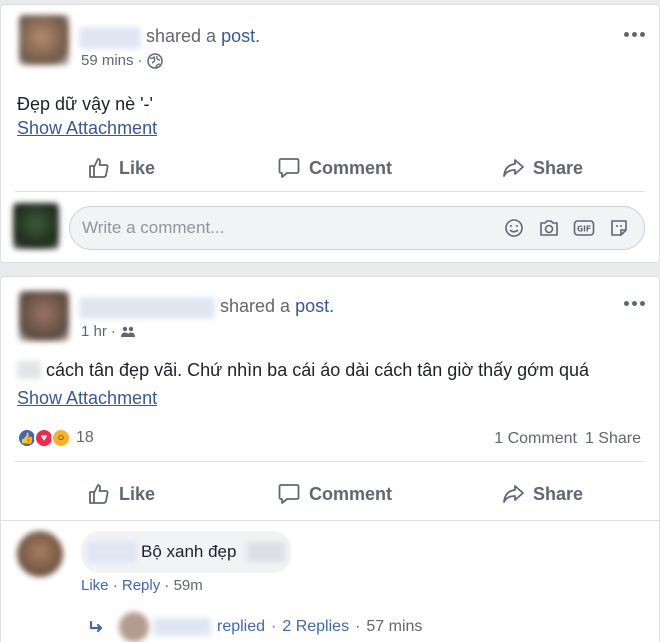 This screenshot has width=660, height=642. Describe the element at coordinates (108, 331) in the screenshot. I see `post-meta: 1 hr ·` at that location.